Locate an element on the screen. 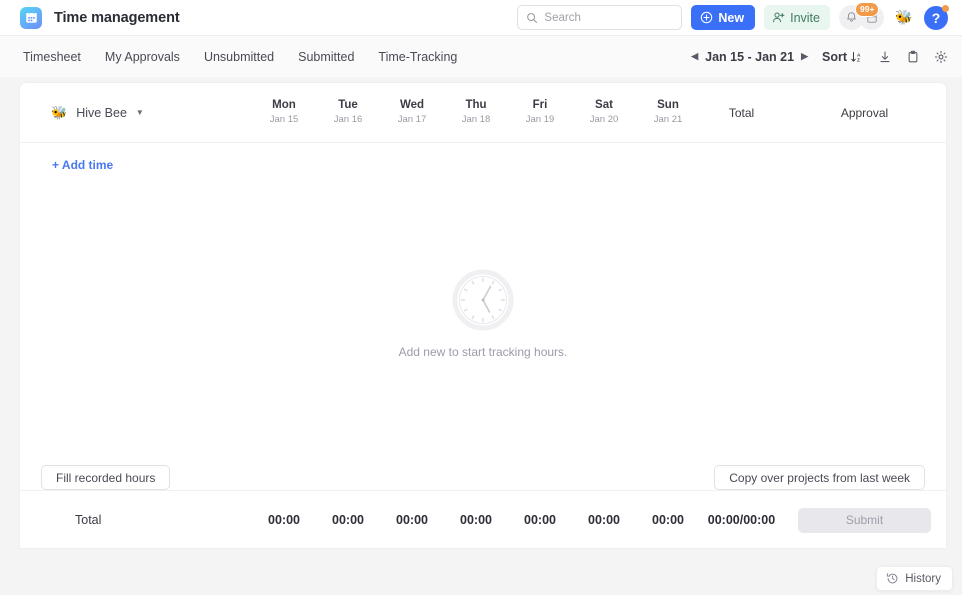 This screenshot has width=962, height=595. app-title: Time management is located at coordinates (117, 17).